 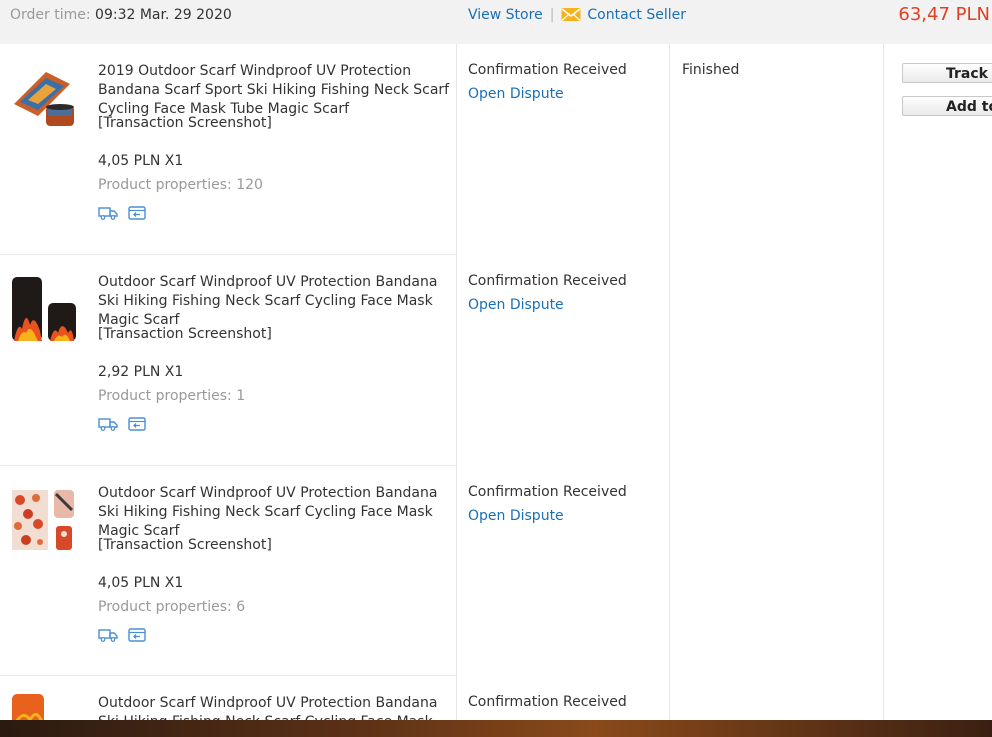 What do you see at coordinates (163, 15) in the screenshot?
I see `order-time-value: 09:32 Mar. 29 2020` at bounding box center [163, 15].